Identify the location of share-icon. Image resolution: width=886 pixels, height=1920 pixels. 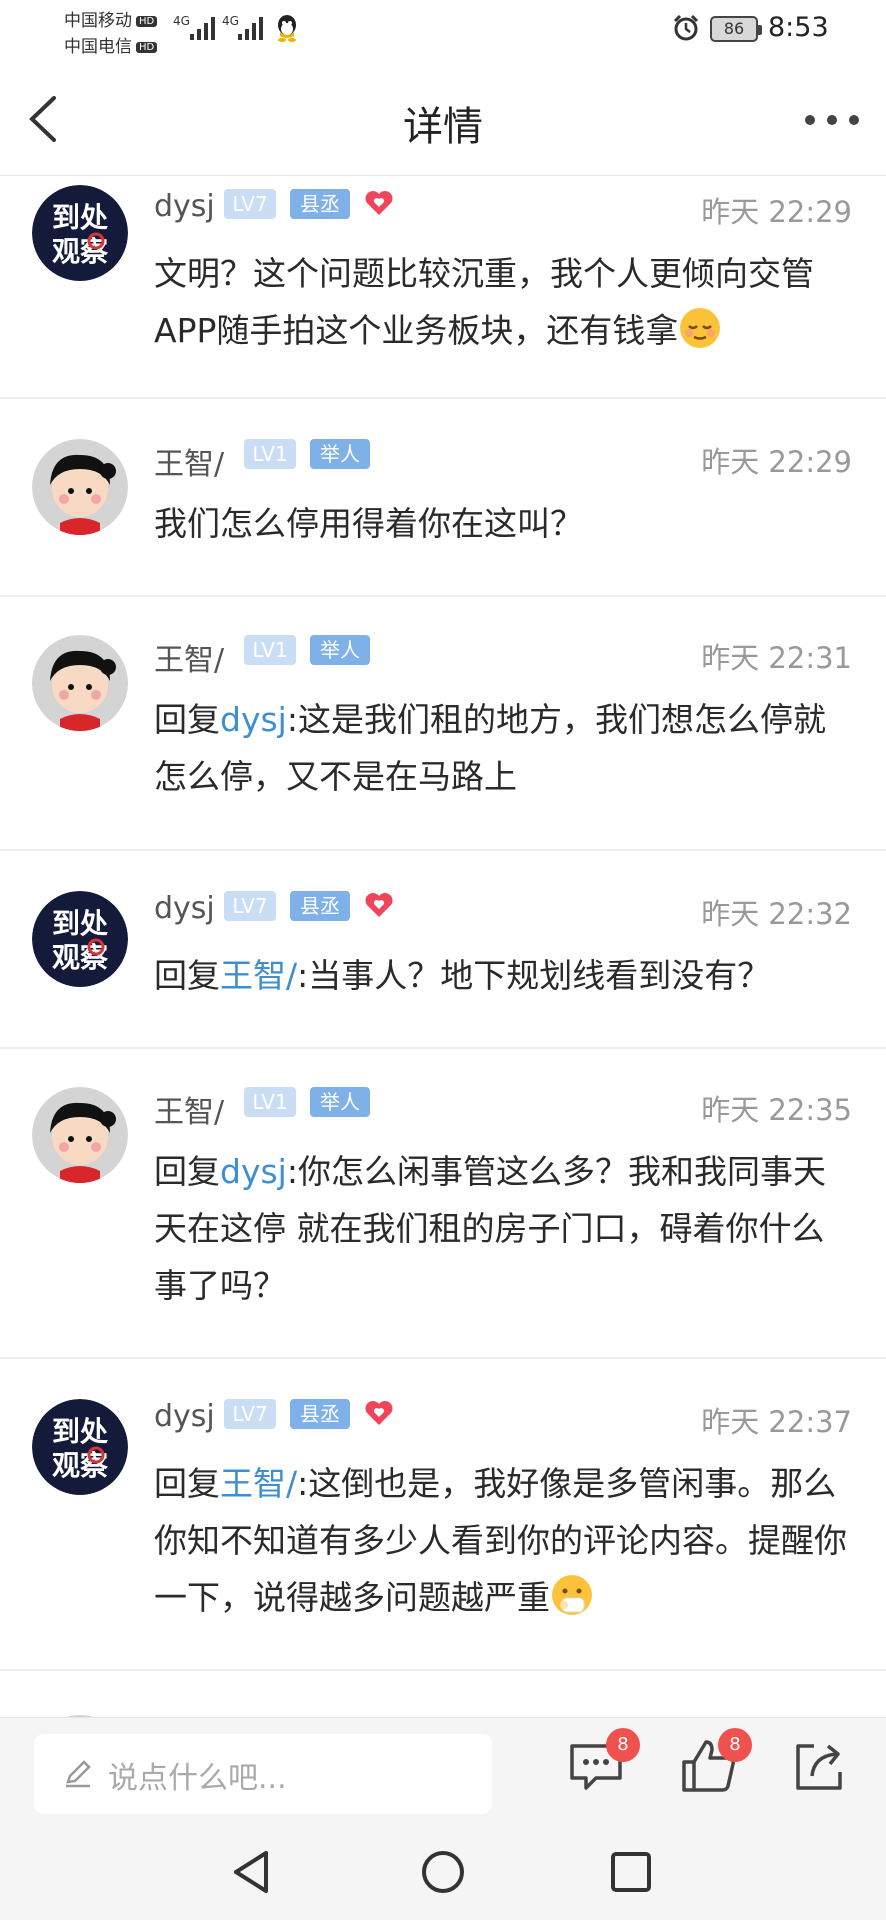
(820, 1766).